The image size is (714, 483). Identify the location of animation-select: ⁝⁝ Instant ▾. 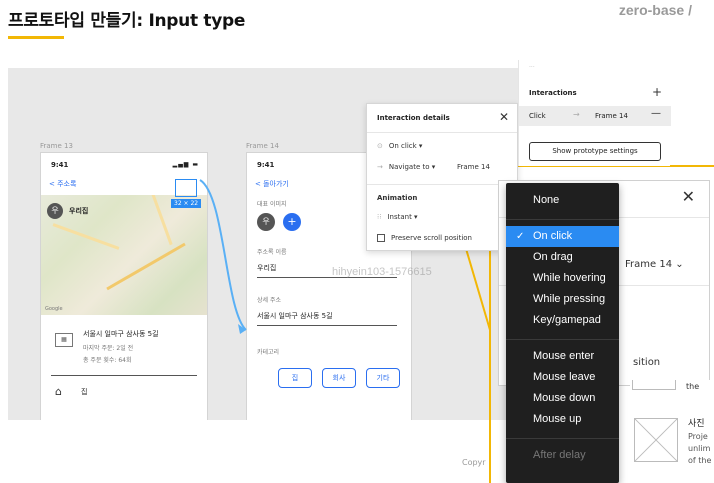
(397, 217).